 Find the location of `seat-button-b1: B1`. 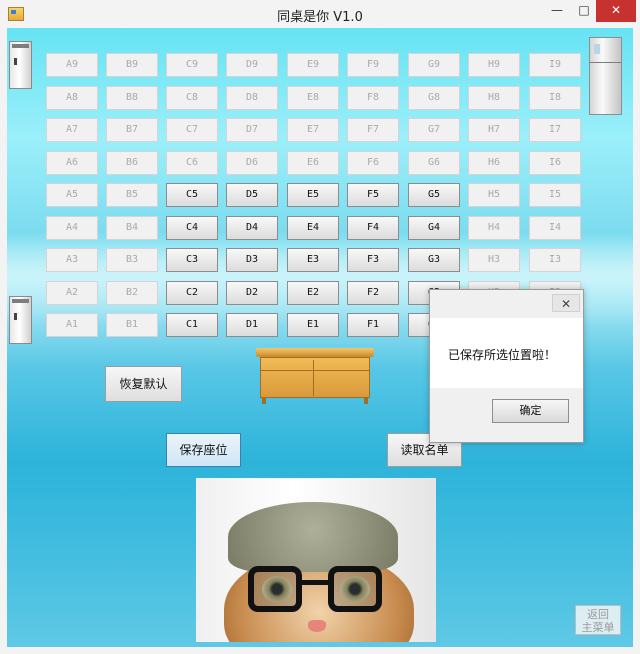

seat-button-b1: B1 is located at coordinates (132, 325).